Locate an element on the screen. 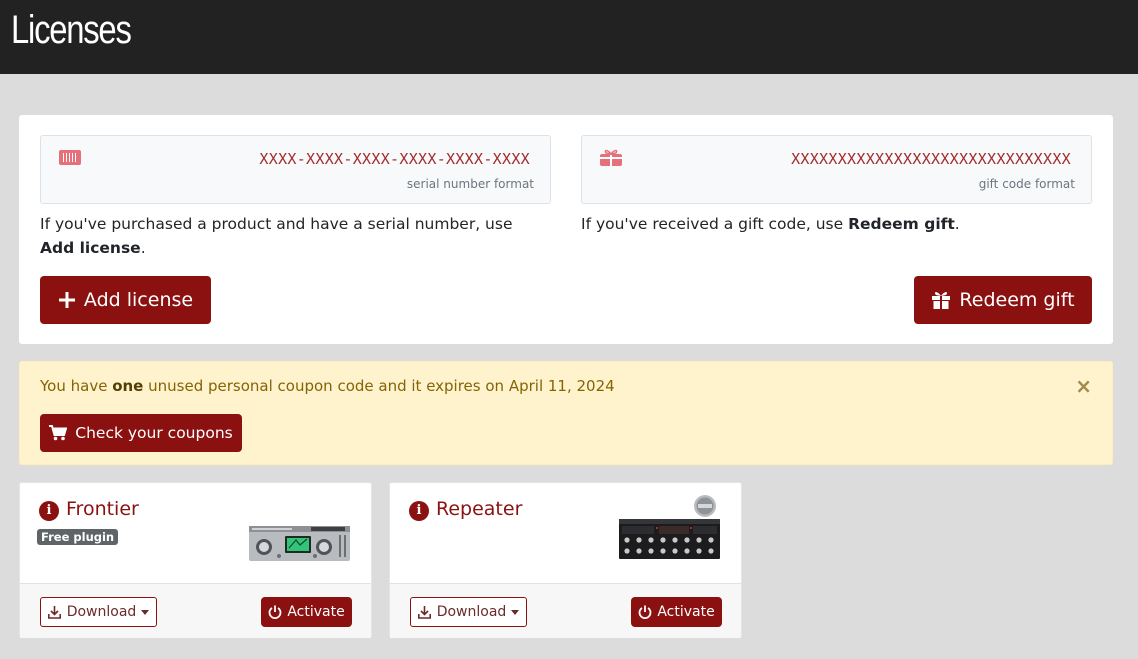  product-header: i Frontier Free plugin is located at coordinates (195, 533).